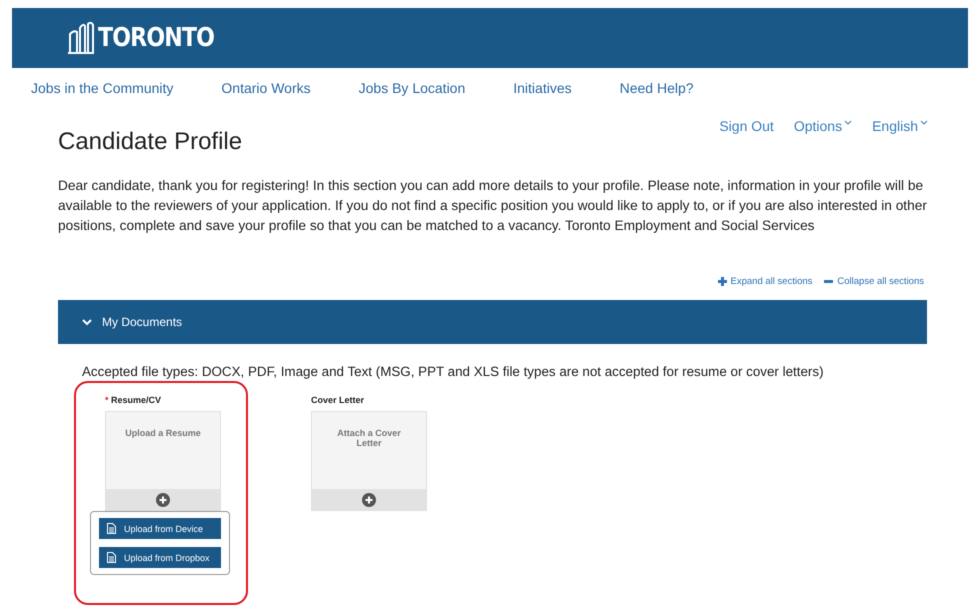 This screenshot has height=612, width=972. I want to click on upload-card: Upload a Resume, so click(163, 461).